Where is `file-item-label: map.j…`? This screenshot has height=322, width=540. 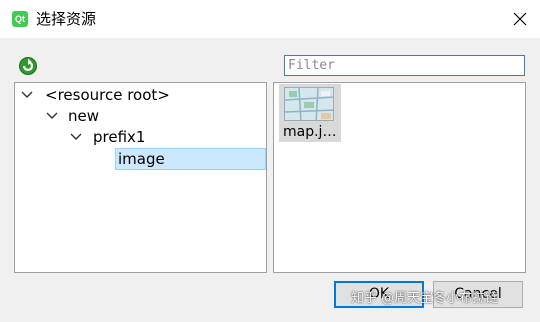 file-item-label: map.j… is located at coordinates (310, 132).